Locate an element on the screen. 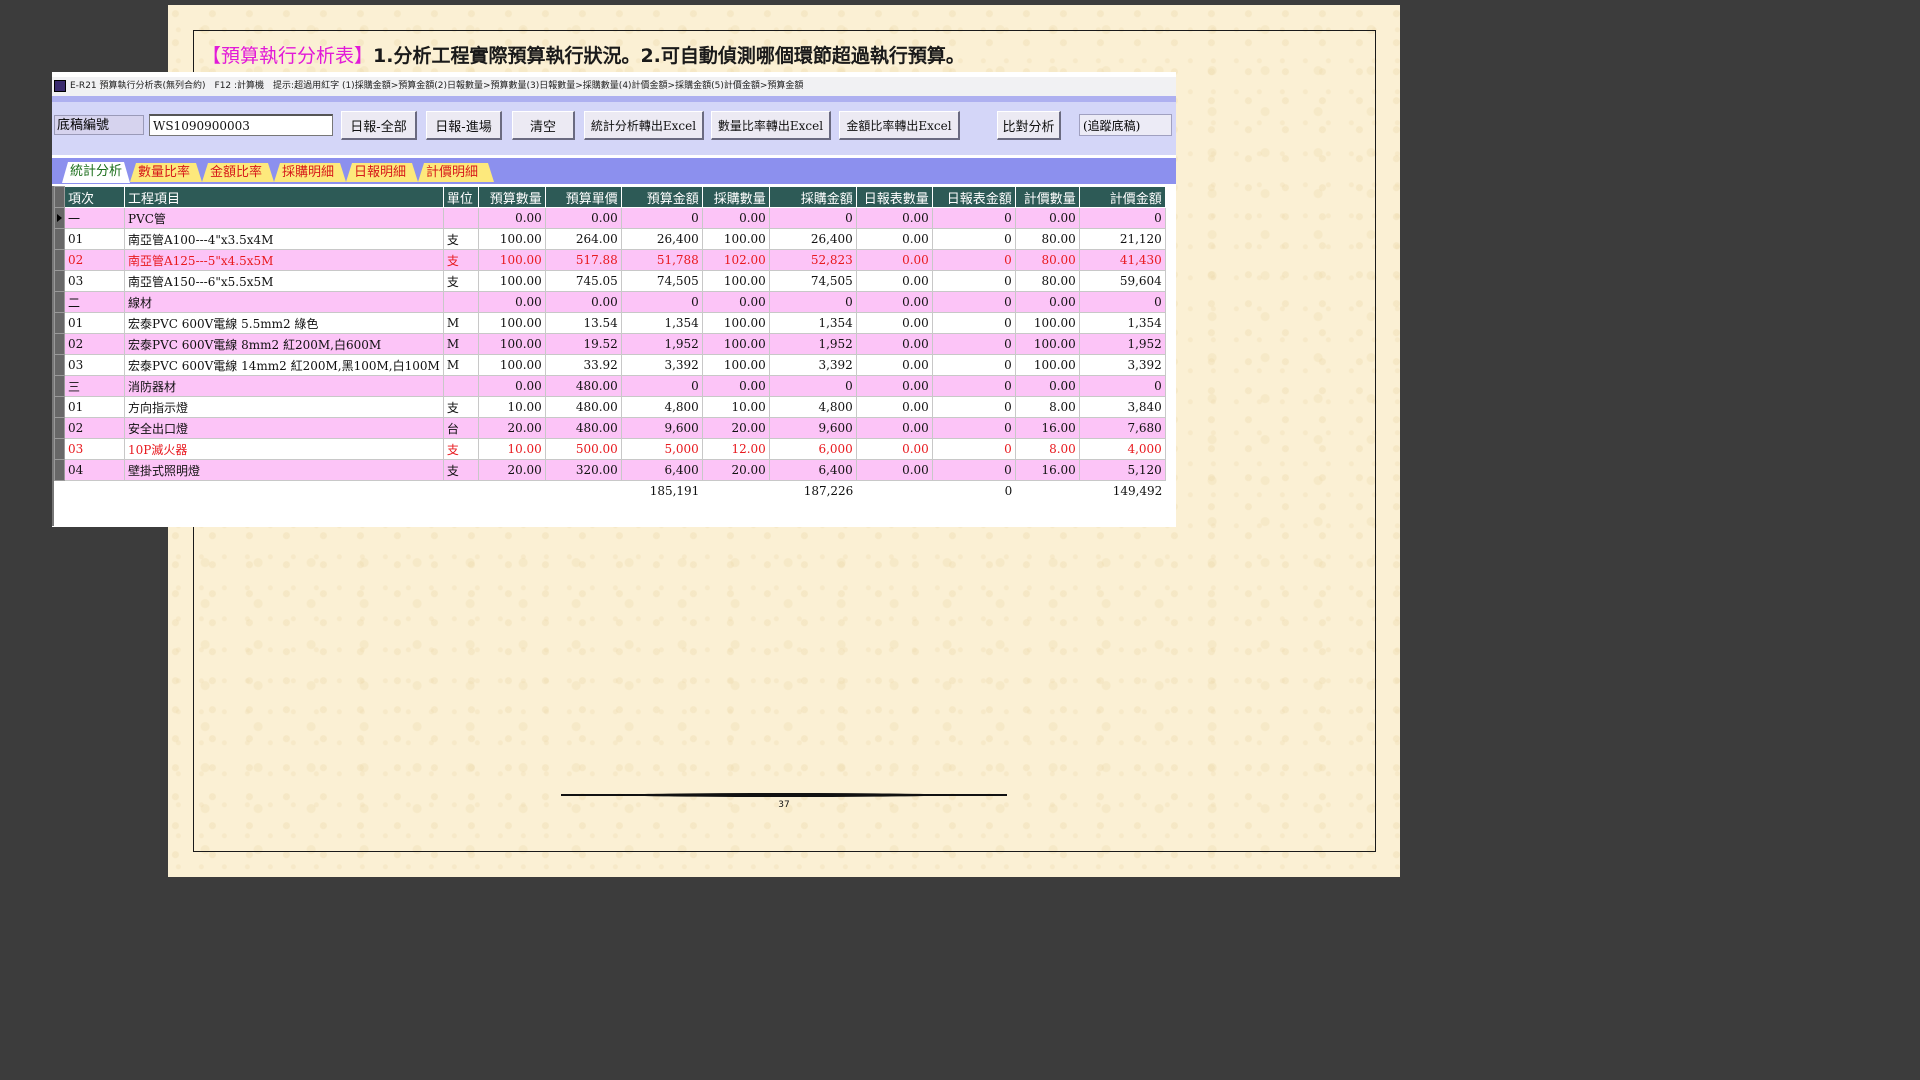  column-header: 日報表數量 is located at coordinates (894, 197).